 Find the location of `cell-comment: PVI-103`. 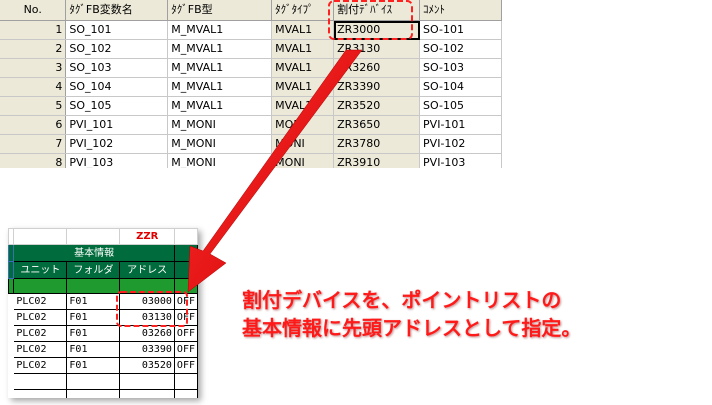

cell-comment: PVI-103 is located at coordinates (460, 160).